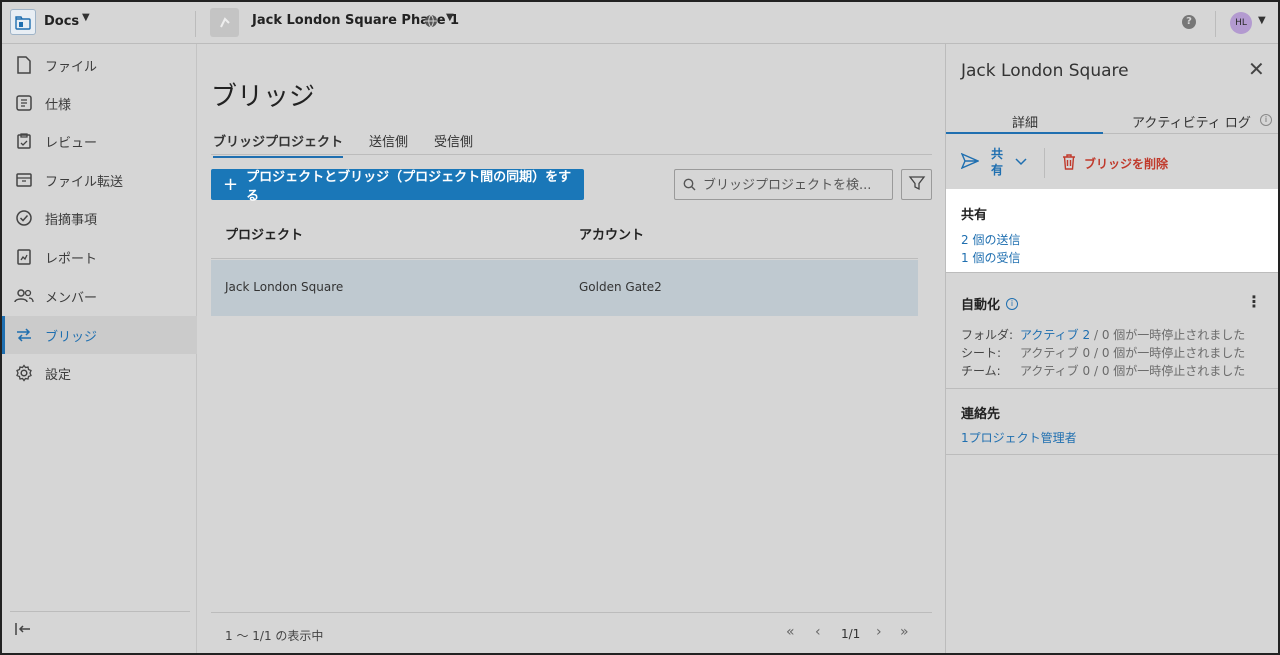  What do you see at coordinates (224, 22) in the screenshot?
I see `project-thumbnail-icon` at bounding box center [224, 22].